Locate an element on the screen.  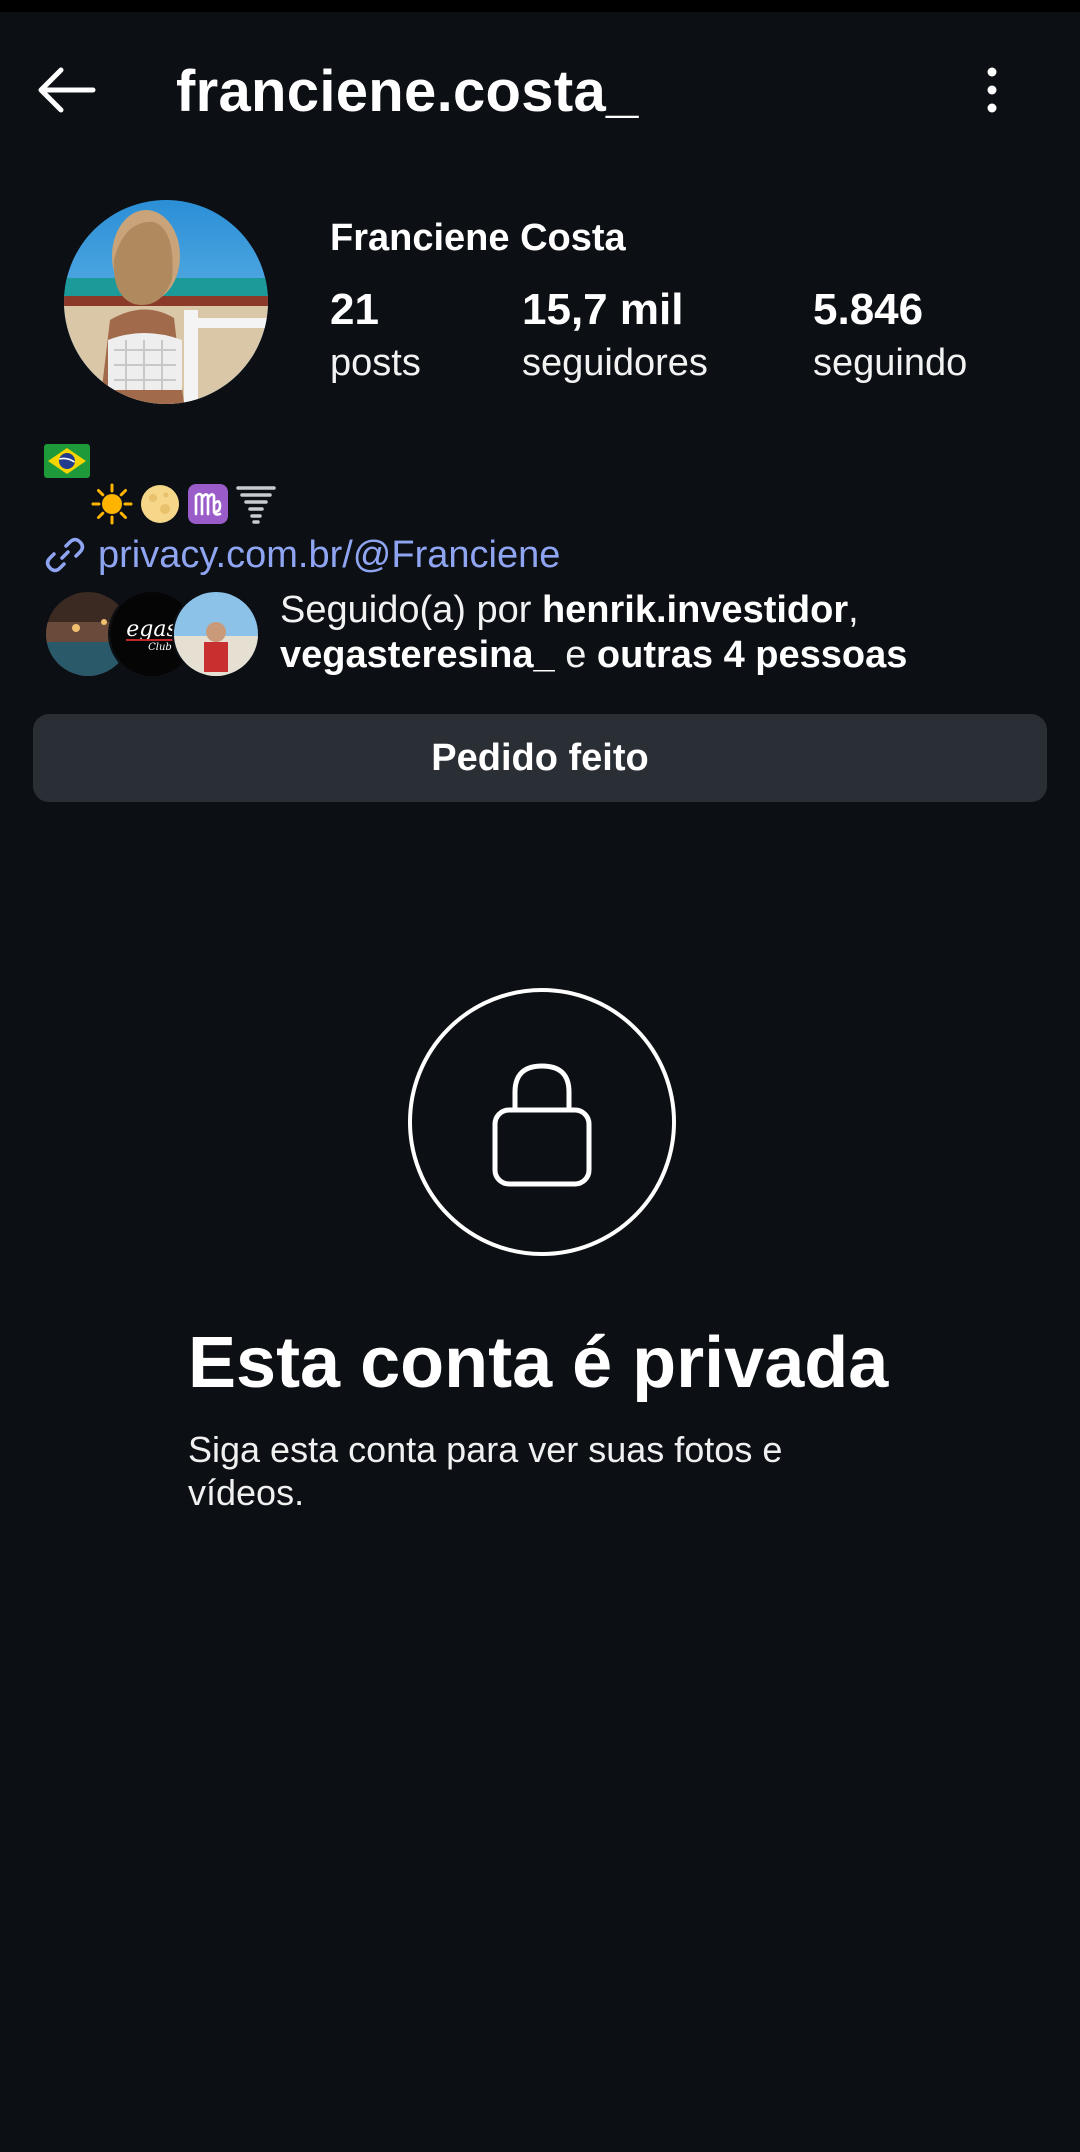
followed-user-1: henrik.investidor is located at coordinates (695, 610).